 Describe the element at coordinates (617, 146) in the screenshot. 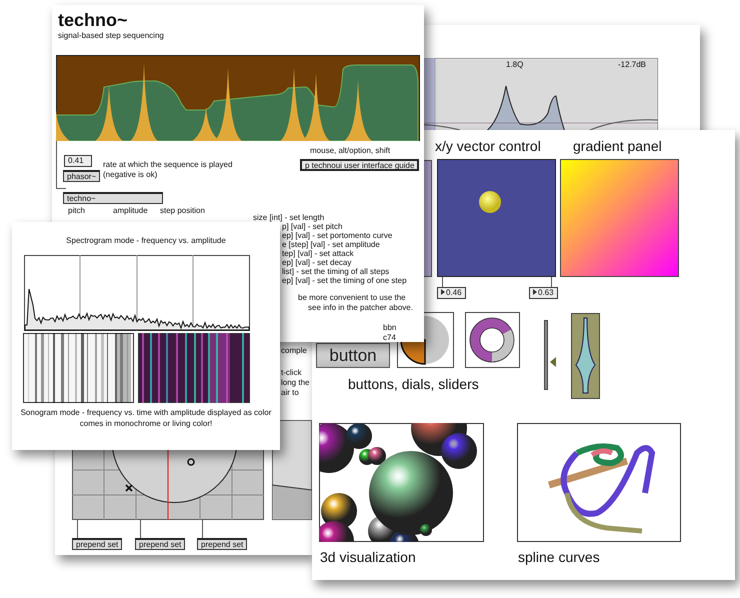

I see `section-title: gradient panel` at that location.